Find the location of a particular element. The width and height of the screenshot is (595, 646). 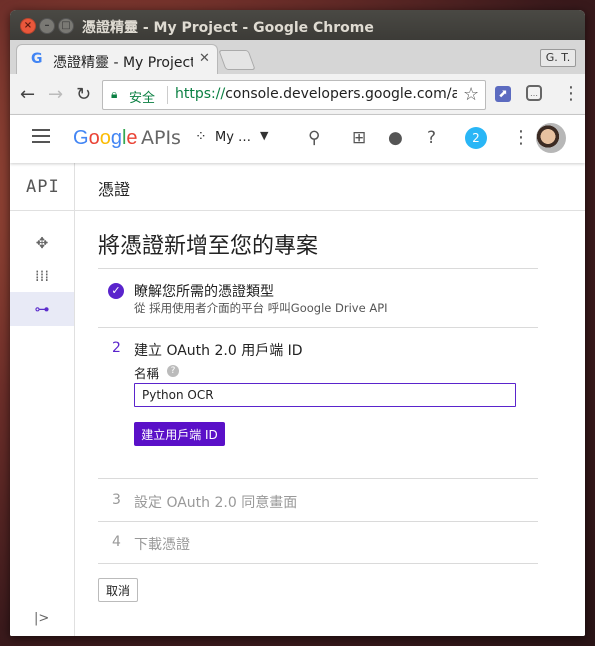

expand-sidebar-icon: |> is located at coordinates (41, 618).